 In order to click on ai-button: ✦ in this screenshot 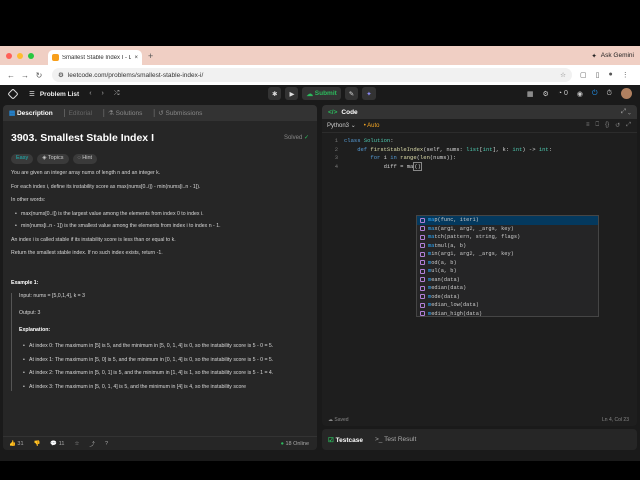, I will do `click(369, 93)`.